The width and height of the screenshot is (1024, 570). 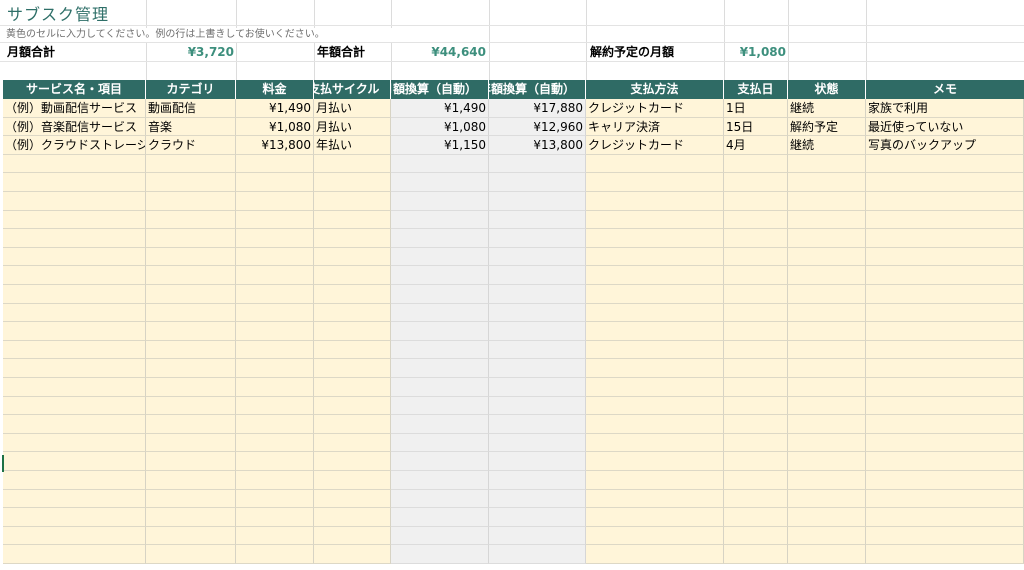 What do you see at coordinates (275, 89) in the screenshot?
I see `column-header-price: 料金` at bounding box center [275, 89].